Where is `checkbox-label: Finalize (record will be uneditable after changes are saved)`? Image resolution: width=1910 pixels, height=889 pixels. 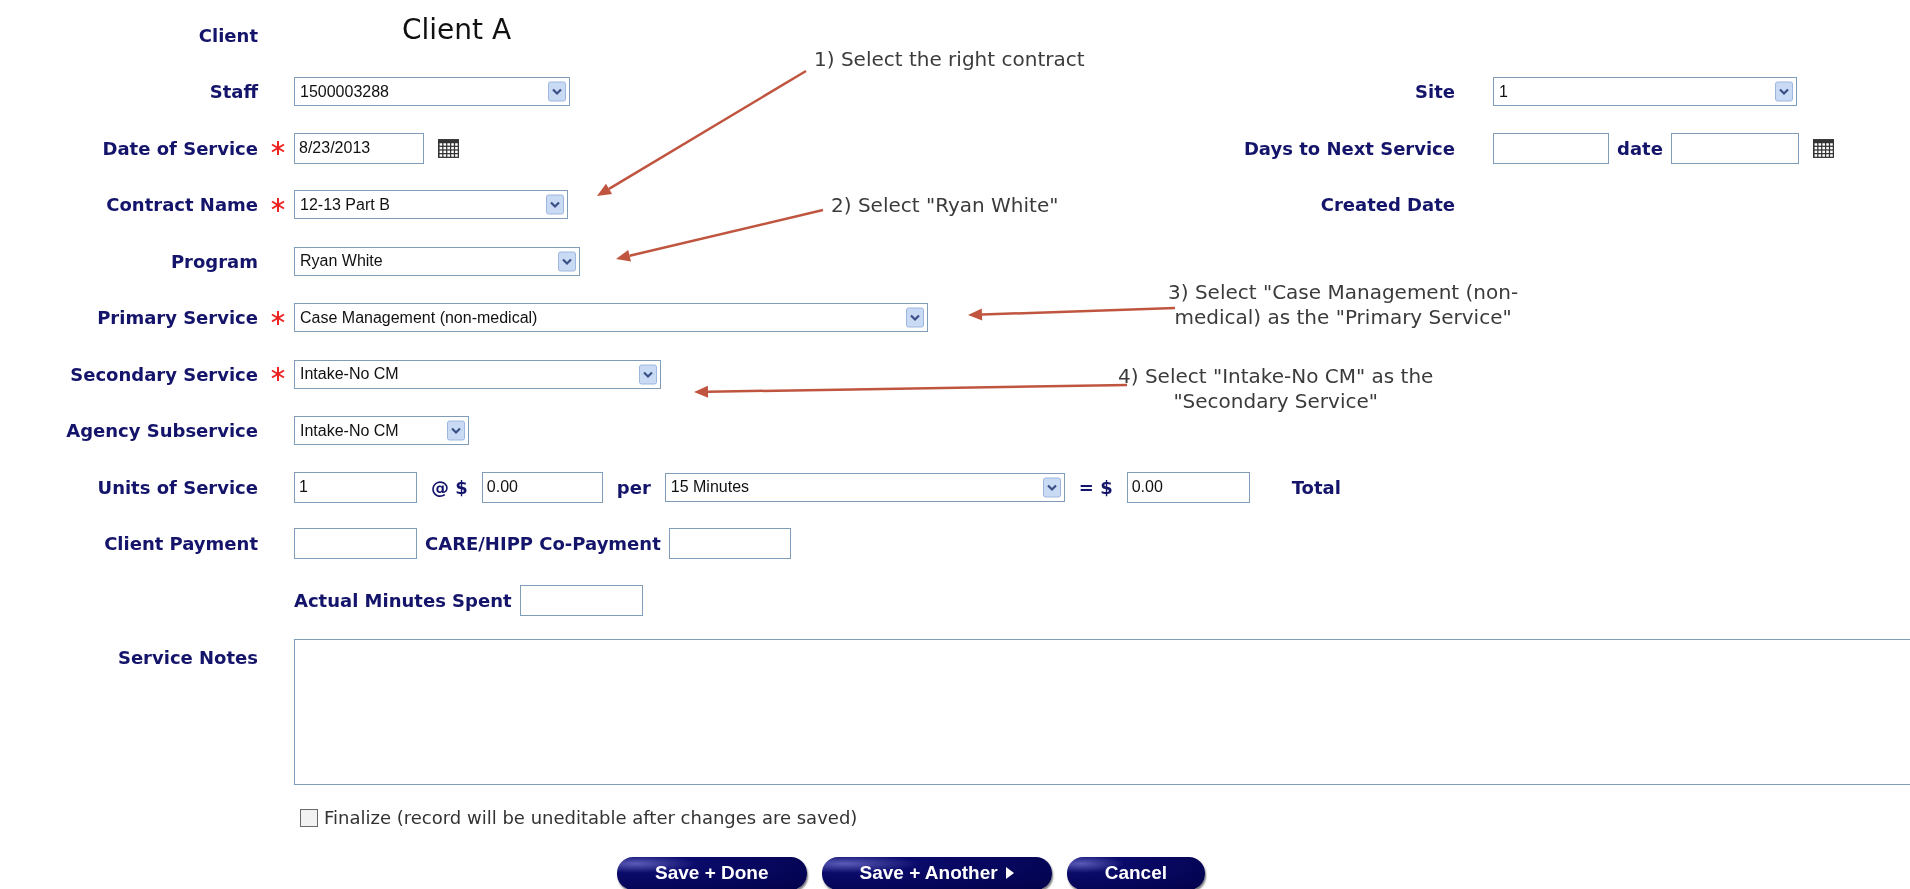
checkbox-label: Finalize (record will be uneditable after changes are saved) is located at coordinates (591, 817).